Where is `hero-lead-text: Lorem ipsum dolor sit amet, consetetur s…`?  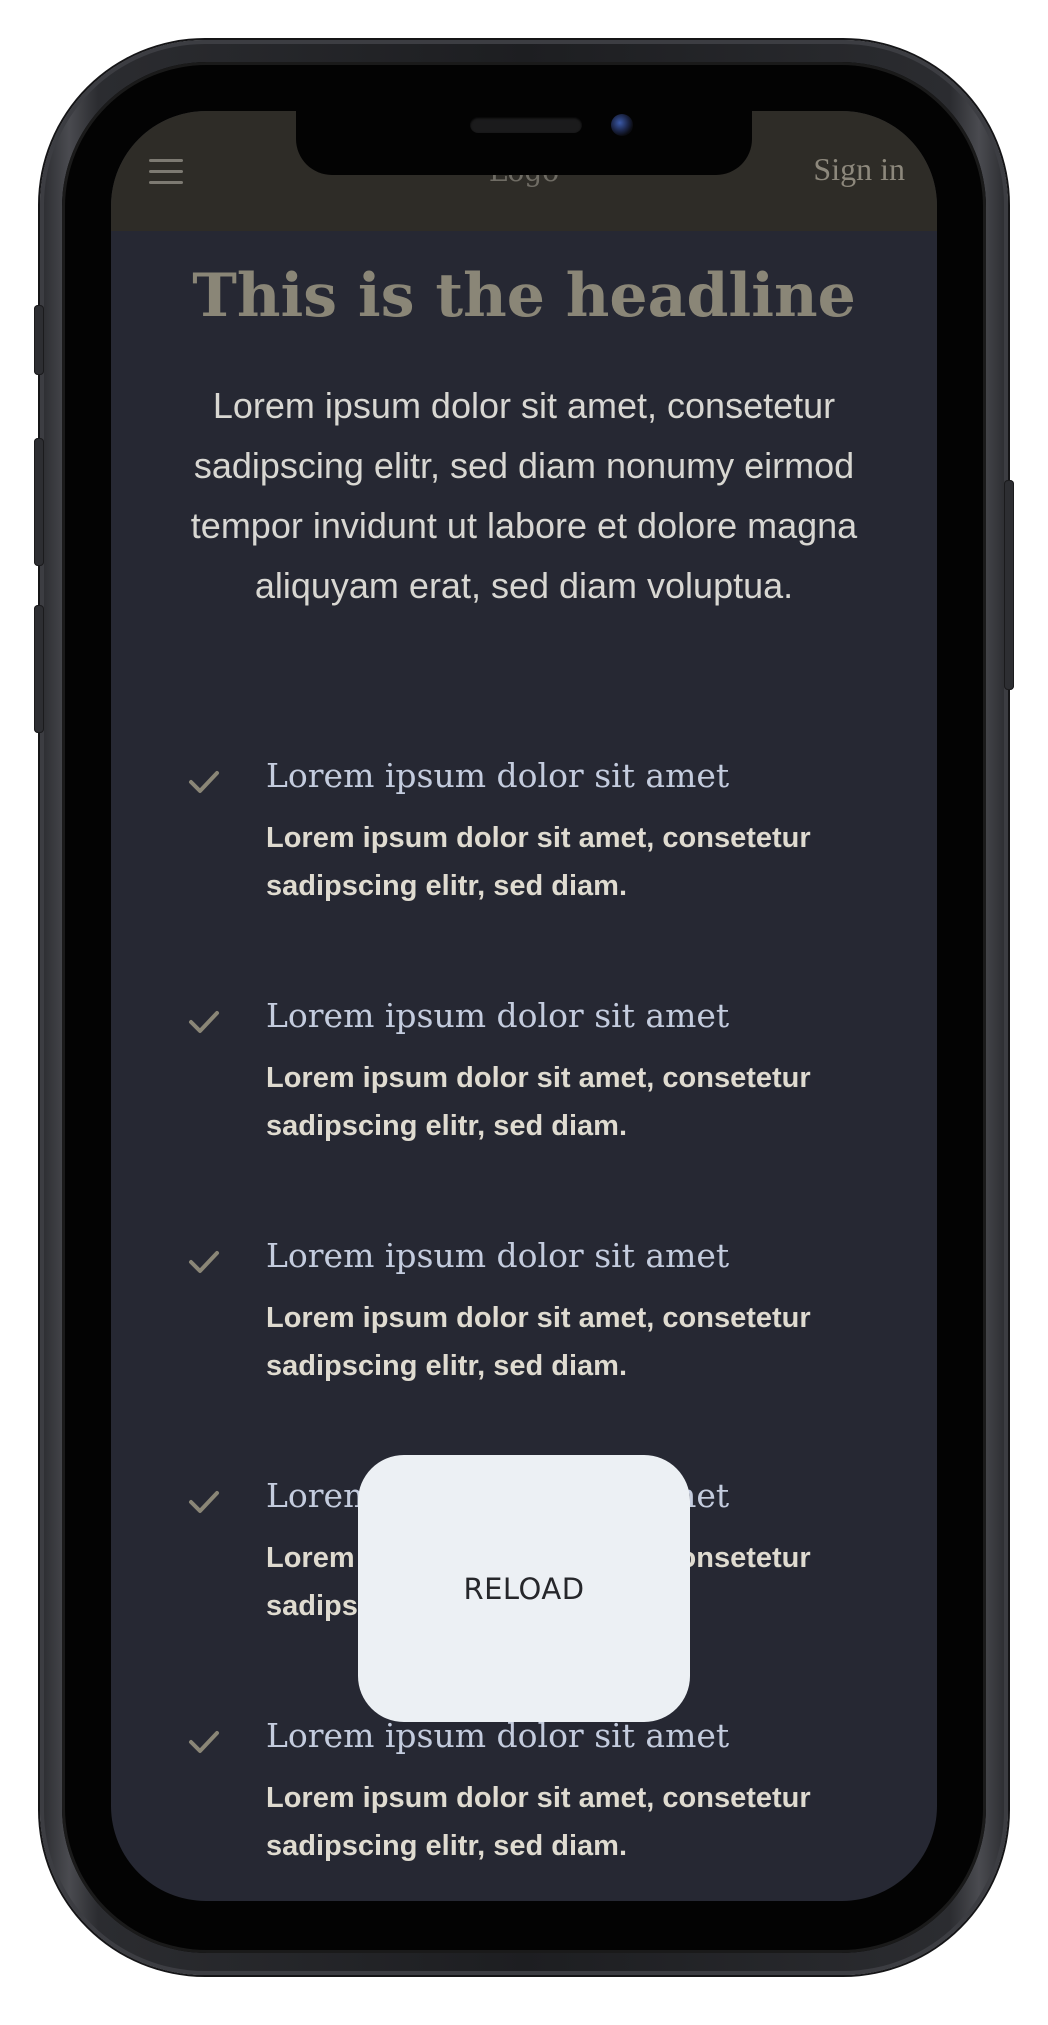 hero-lead-text: Lorem ipsum dolor sit amet, consetetur s… is located at coordinates (524, 495).